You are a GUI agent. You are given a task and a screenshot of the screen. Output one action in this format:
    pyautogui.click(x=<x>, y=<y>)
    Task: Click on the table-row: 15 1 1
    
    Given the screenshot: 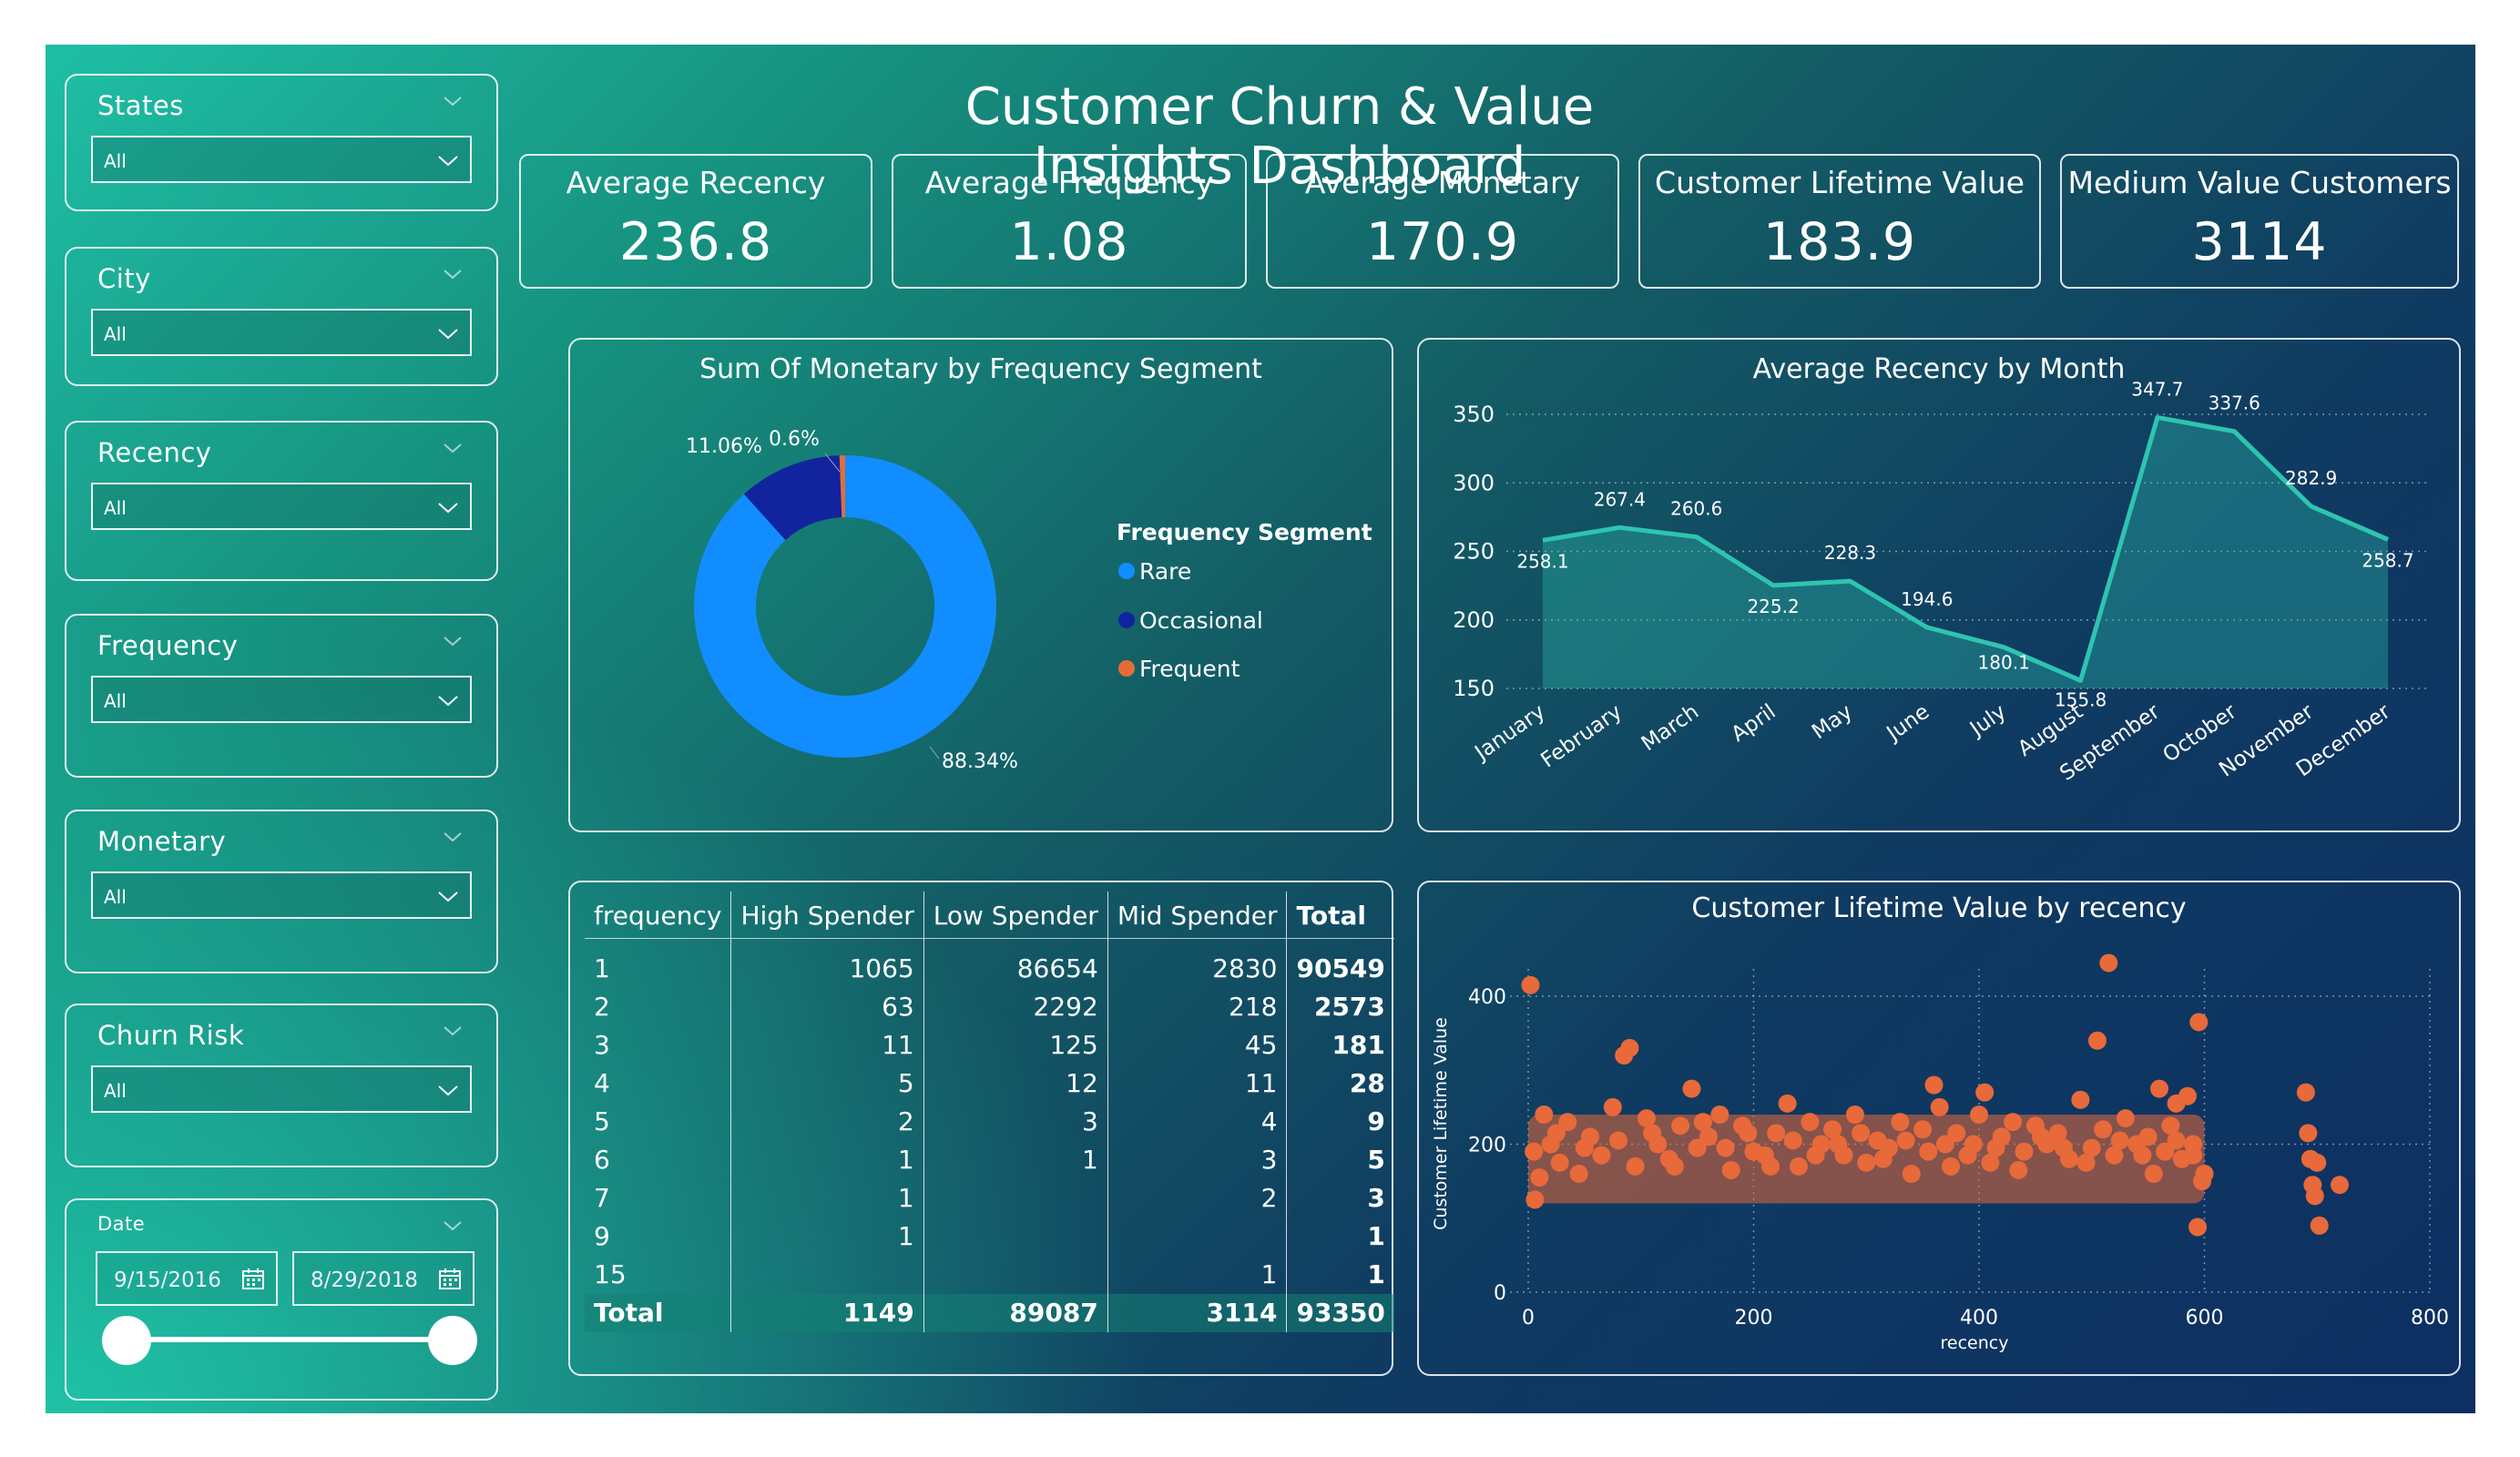 What is the action you would take?
    pyautogui.click(x=990, y=1274)
    